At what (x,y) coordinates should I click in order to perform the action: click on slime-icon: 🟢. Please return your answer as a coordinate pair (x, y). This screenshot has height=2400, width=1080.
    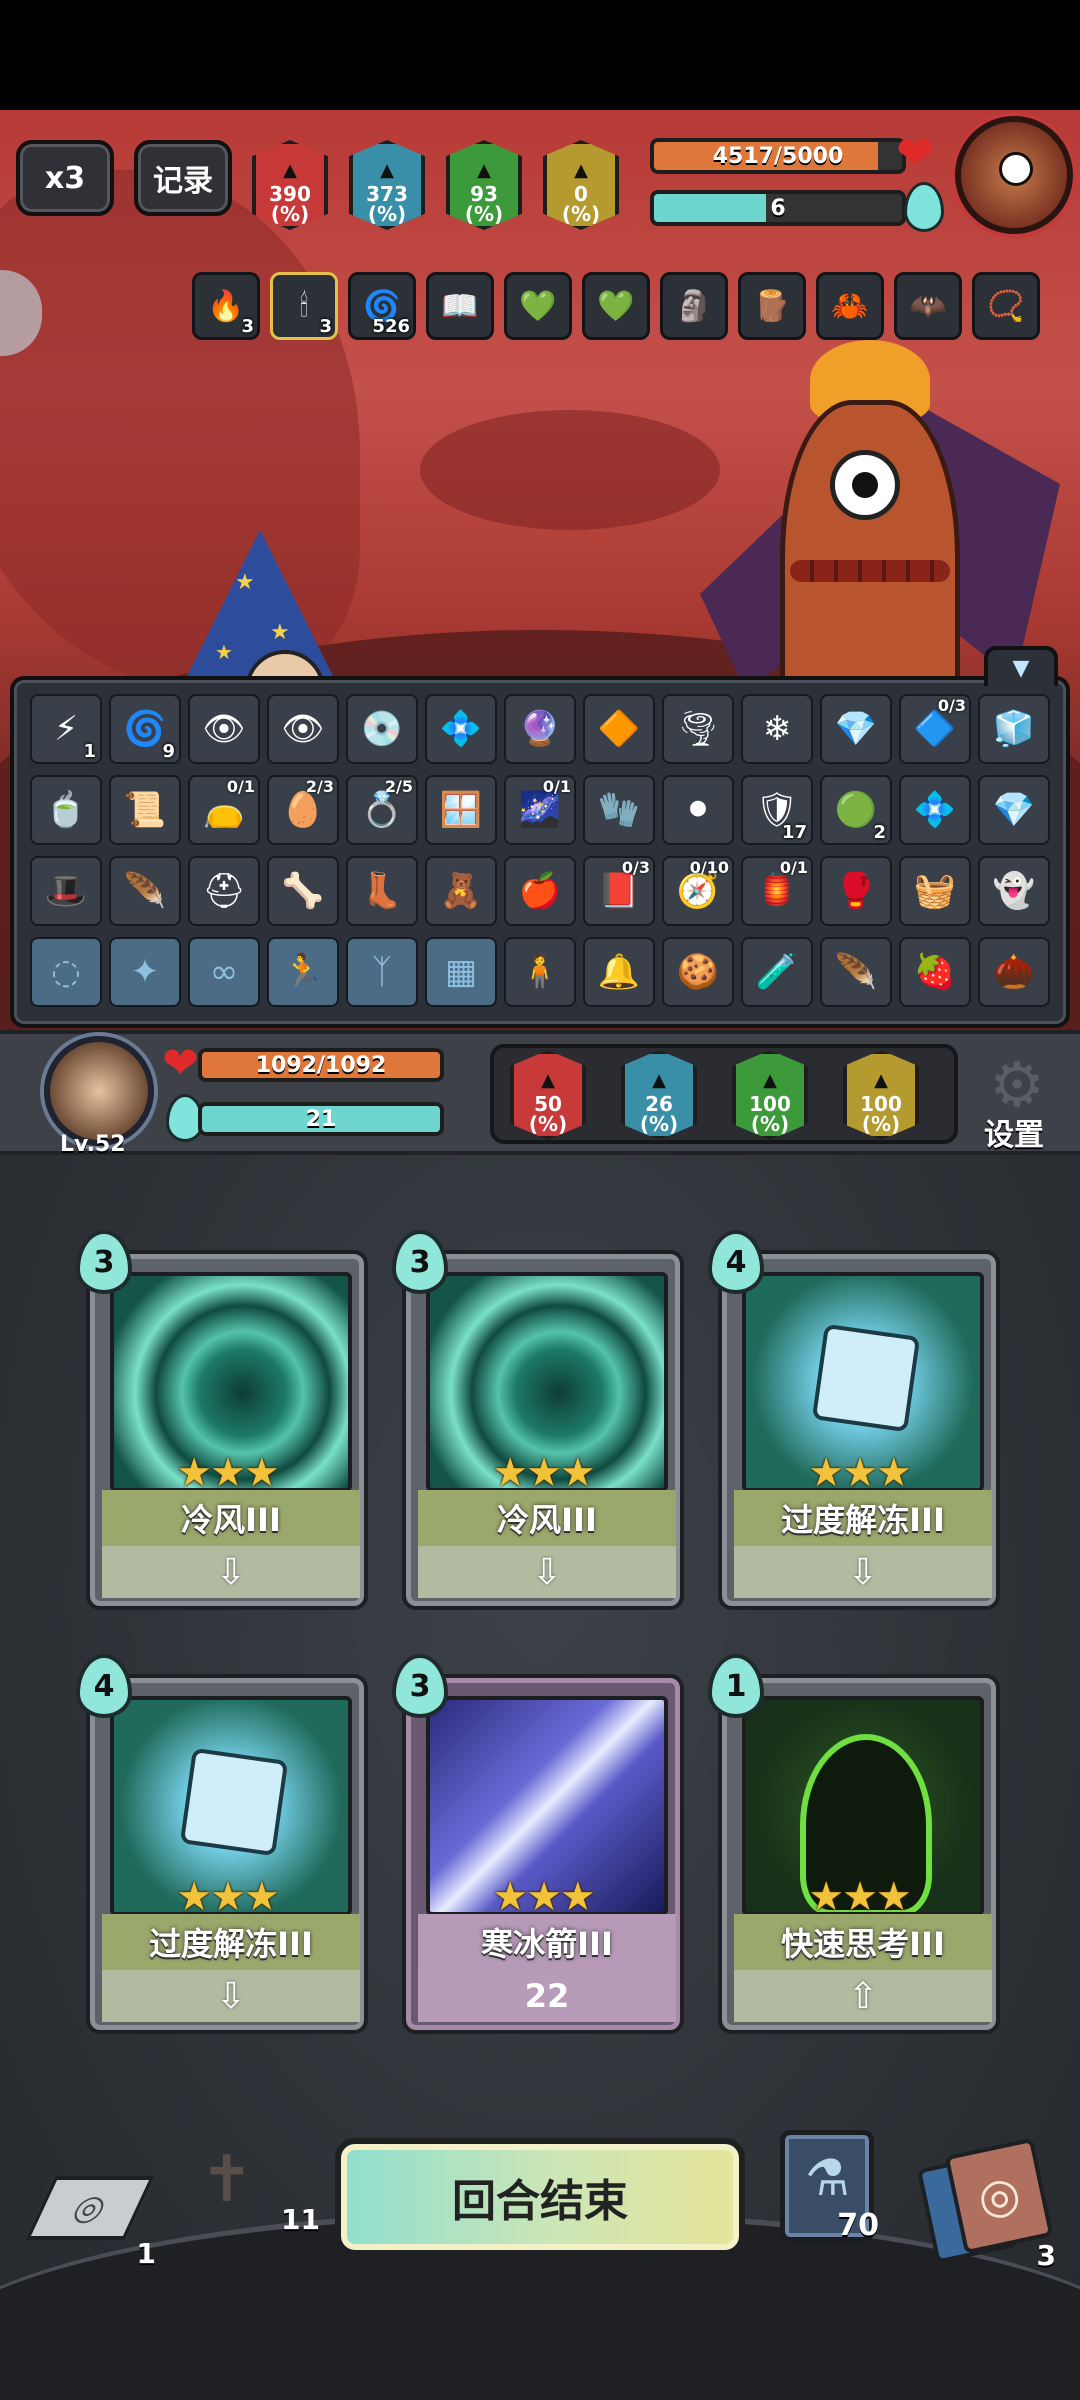
    Looking at the image, I should click on (856, 810).